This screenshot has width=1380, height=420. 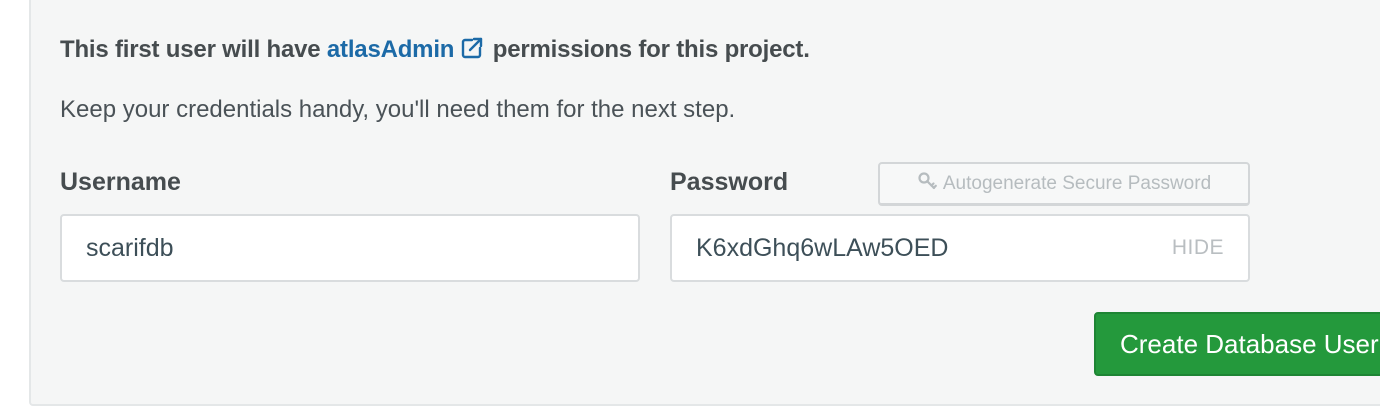 What do you see at coordinates (472, 51) in the screenshot?
I see `external-link-icon` at bounding box center [472, 51].